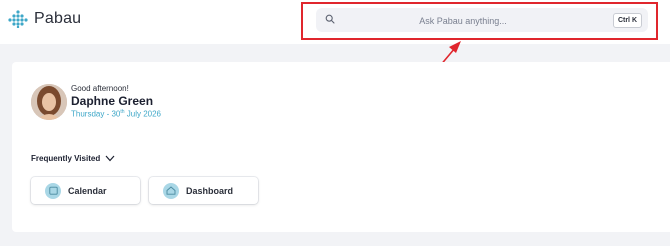  I want to click on frequently-visited-toggle: Frequently Visited, so click(73, 158).